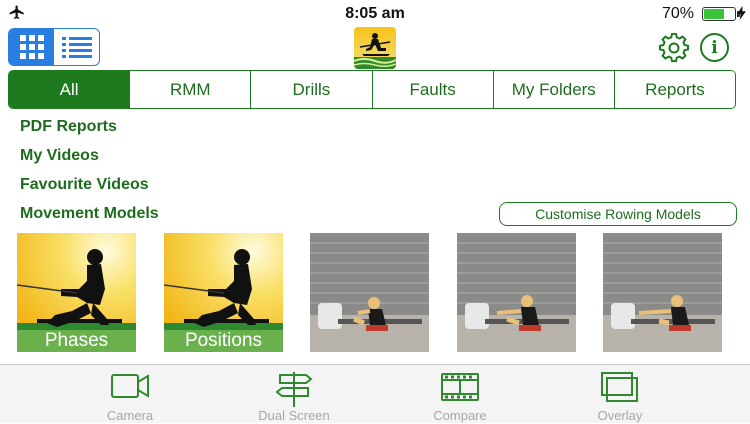 The image size is (750, 424). Describe the element at coordinates (190, 89) in the screenshot. I see `tab-rmm: RMM` at that location.